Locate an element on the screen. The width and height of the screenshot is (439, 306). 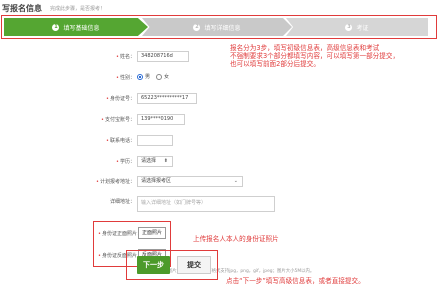
form-row-contact: •联系电话： is located at coordinates (219, 141).